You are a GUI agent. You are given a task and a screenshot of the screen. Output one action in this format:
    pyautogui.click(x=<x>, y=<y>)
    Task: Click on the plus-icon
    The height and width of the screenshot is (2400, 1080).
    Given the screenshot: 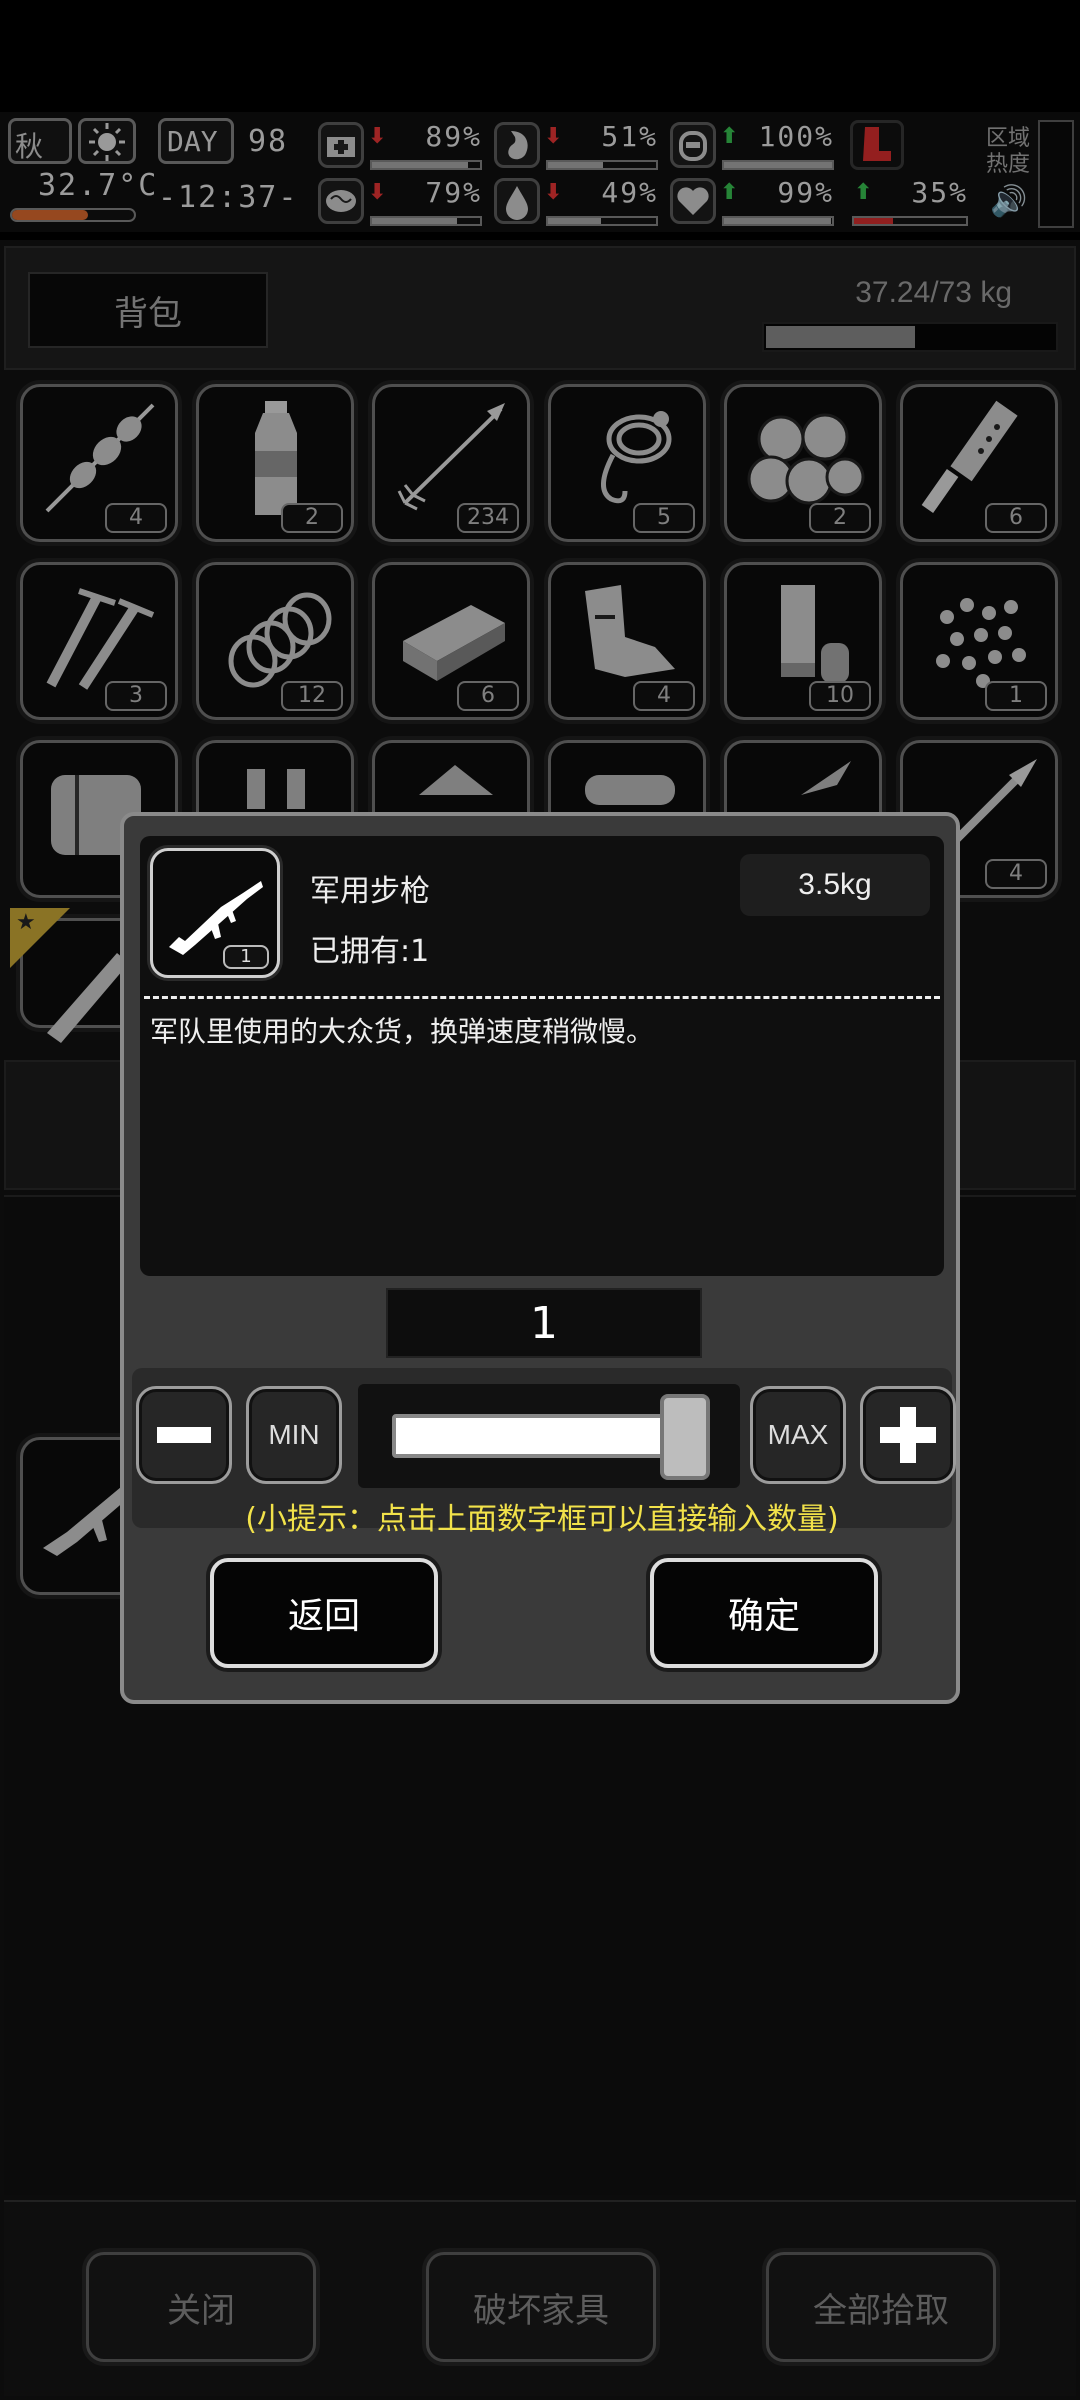 What is the action you would take?
    pyautogui.click(x=908, y=1435)
    